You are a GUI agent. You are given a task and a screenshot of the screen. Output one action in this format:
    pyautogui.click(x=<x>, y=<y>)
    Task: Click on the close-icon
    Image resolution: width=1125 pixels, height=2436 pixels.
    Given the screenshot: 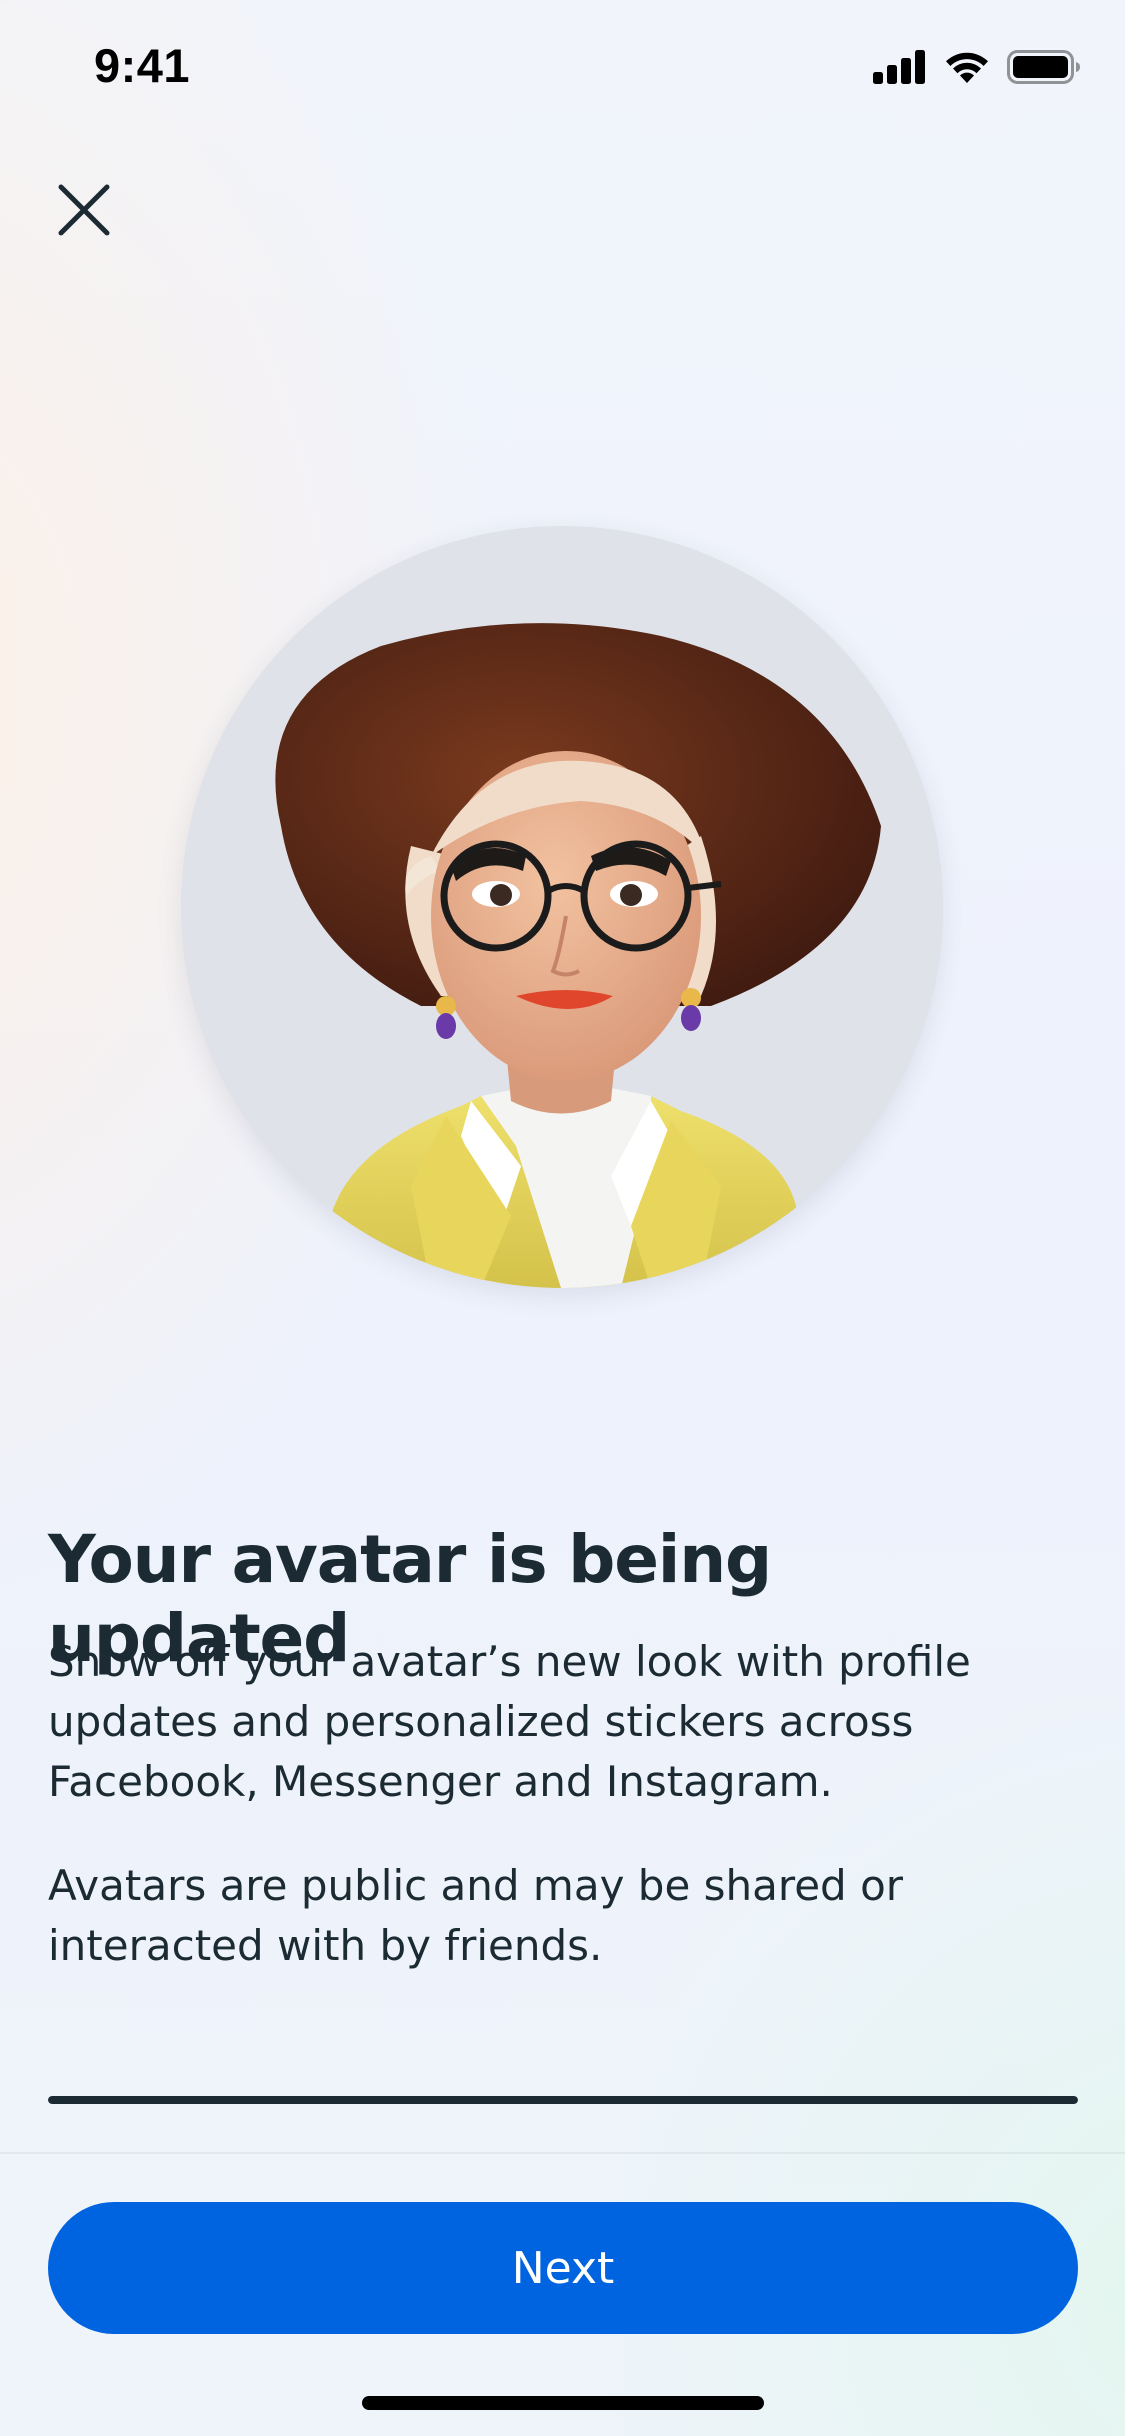 What is the action you would take?
    pyautogui.click(x=84, y=210)
    